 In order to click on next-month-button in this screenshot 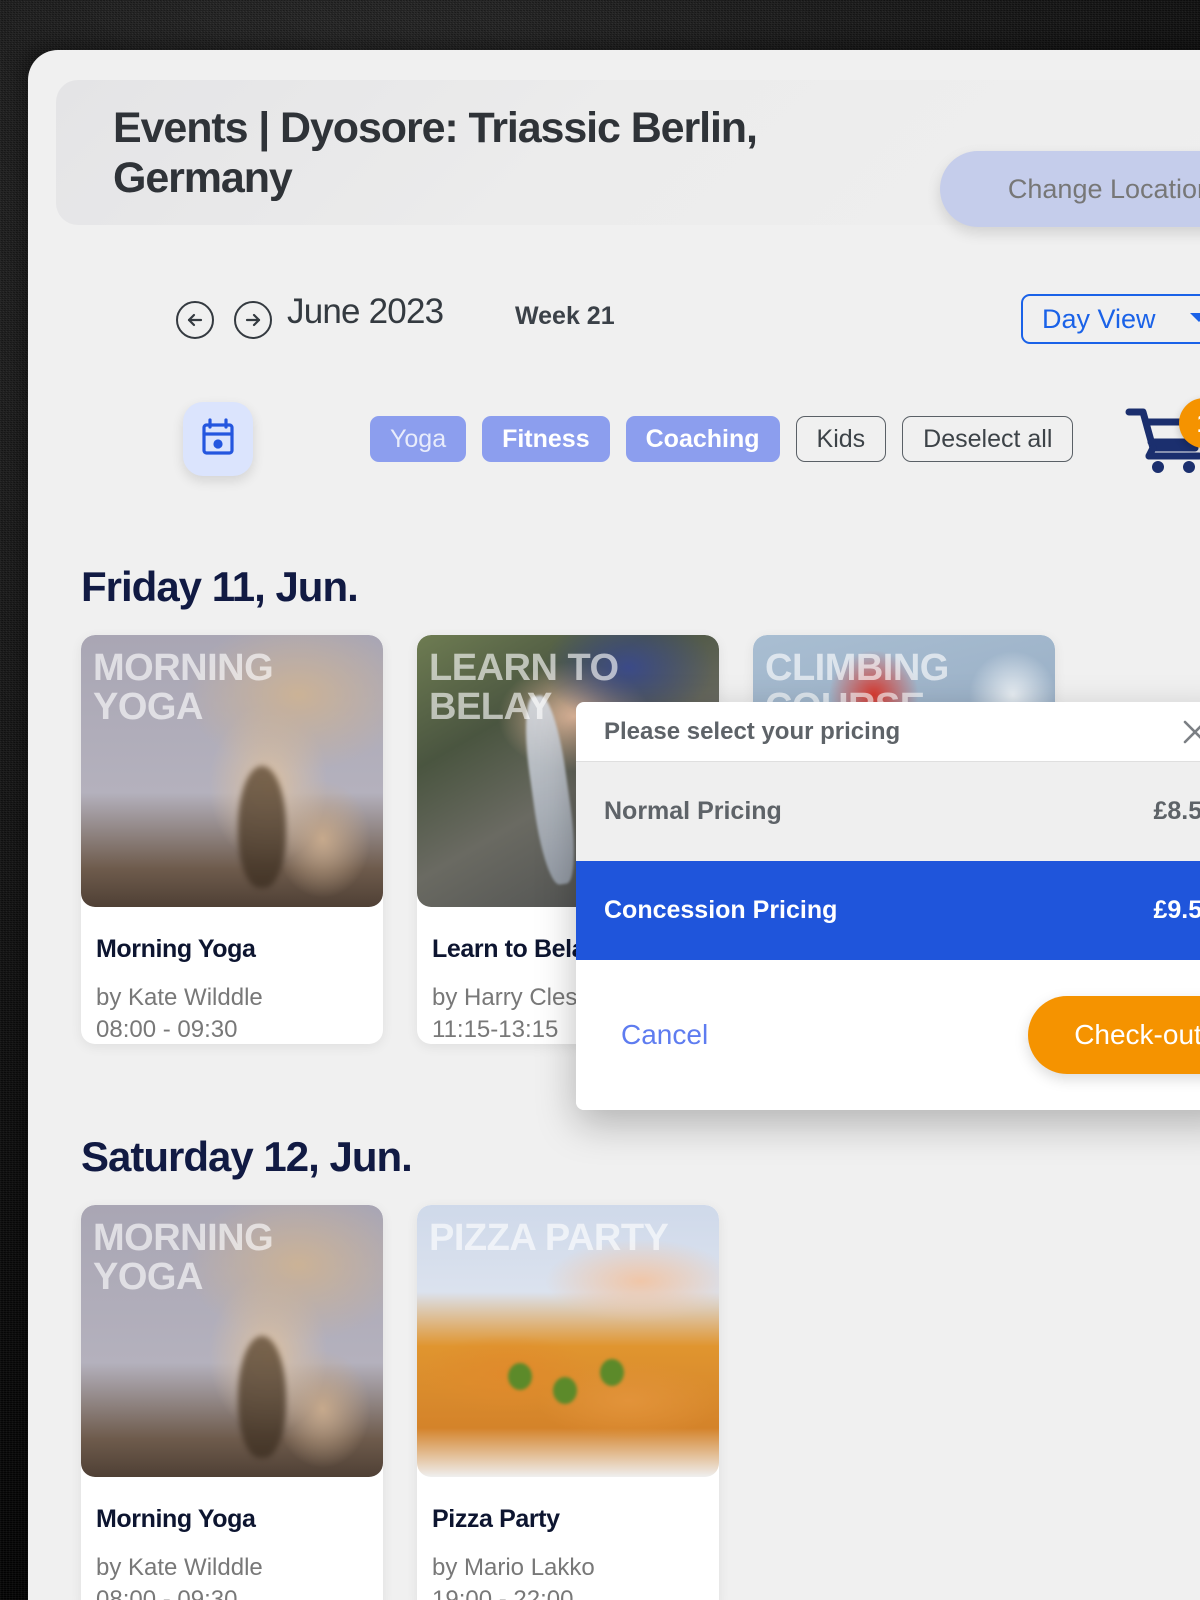, I will do `click(253, 320)`.